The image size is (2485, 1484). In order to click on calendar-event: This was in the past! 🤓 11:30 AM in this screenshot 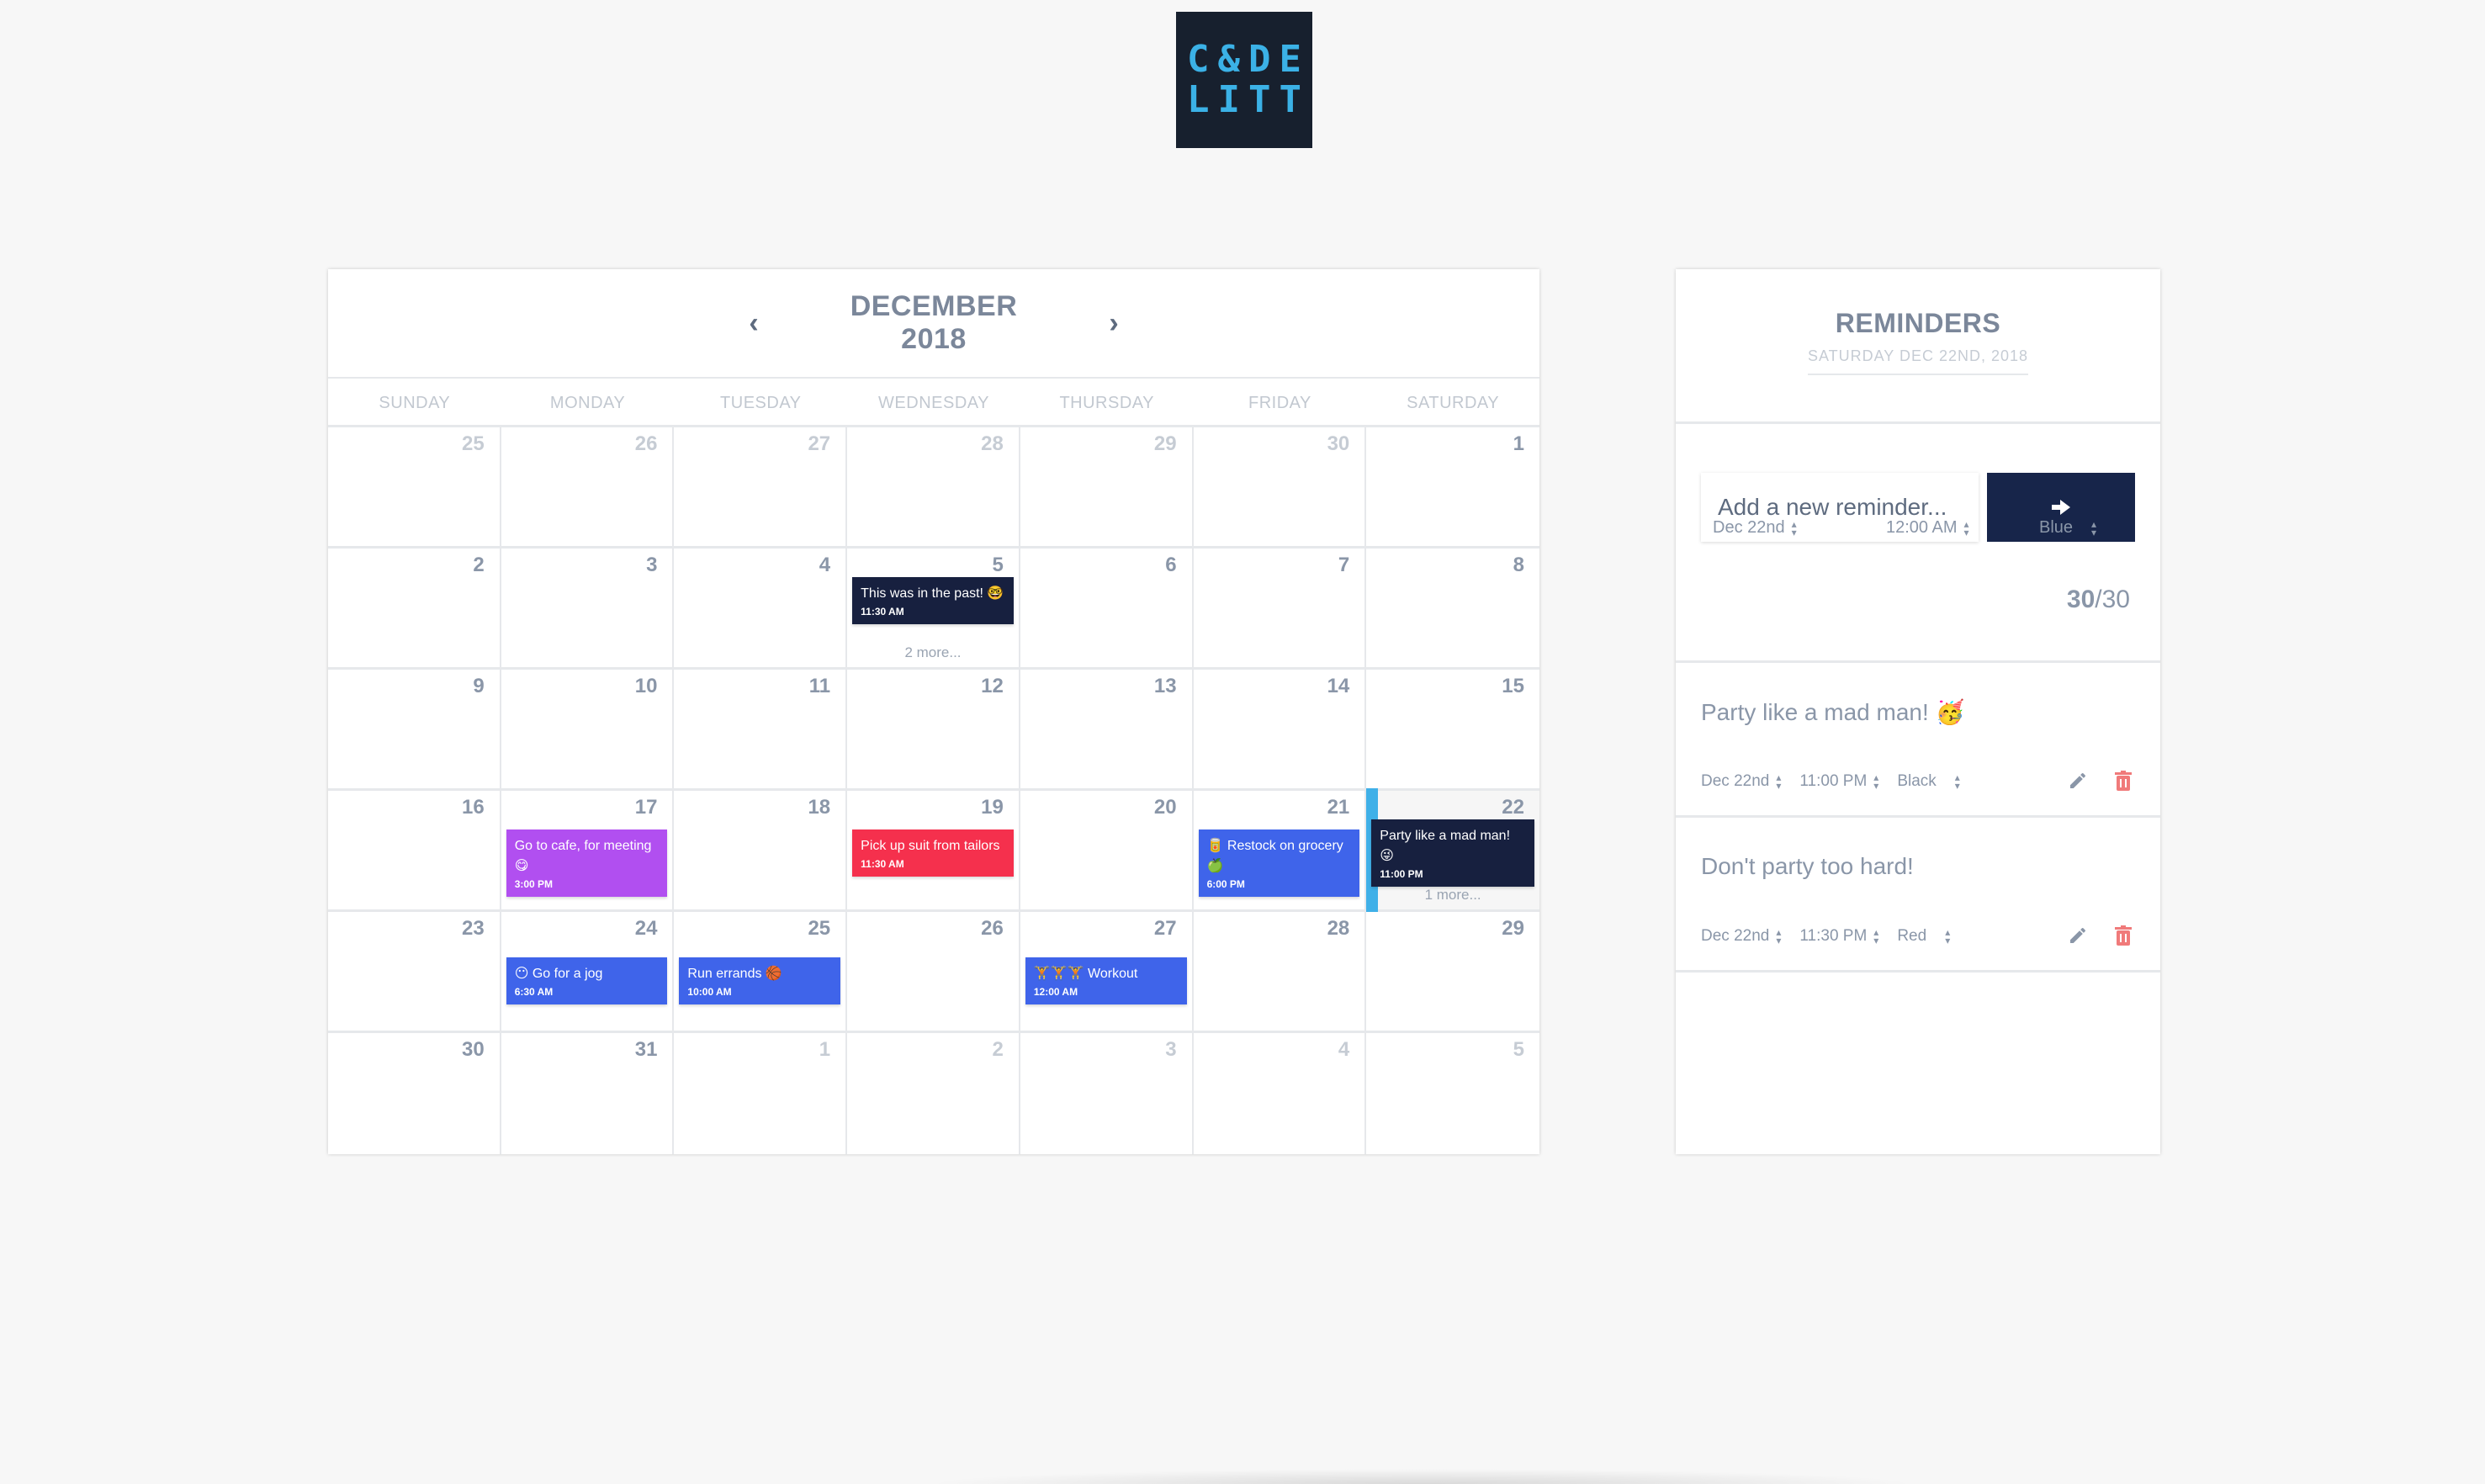, I will do `click(933, 600)`.